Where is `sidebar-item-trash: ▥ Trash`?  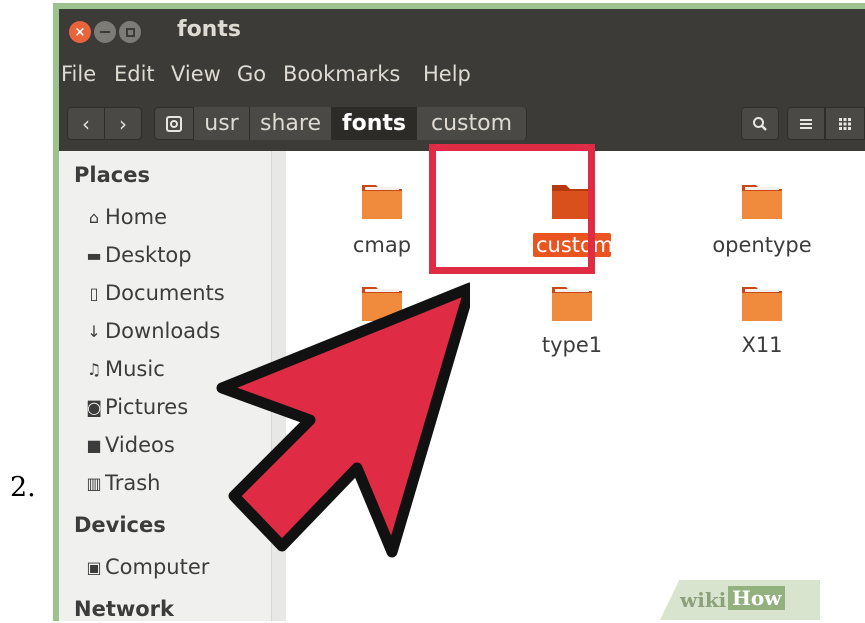
sidebar-item-trash: ▥ Trash is located at coordinates (122, 483).